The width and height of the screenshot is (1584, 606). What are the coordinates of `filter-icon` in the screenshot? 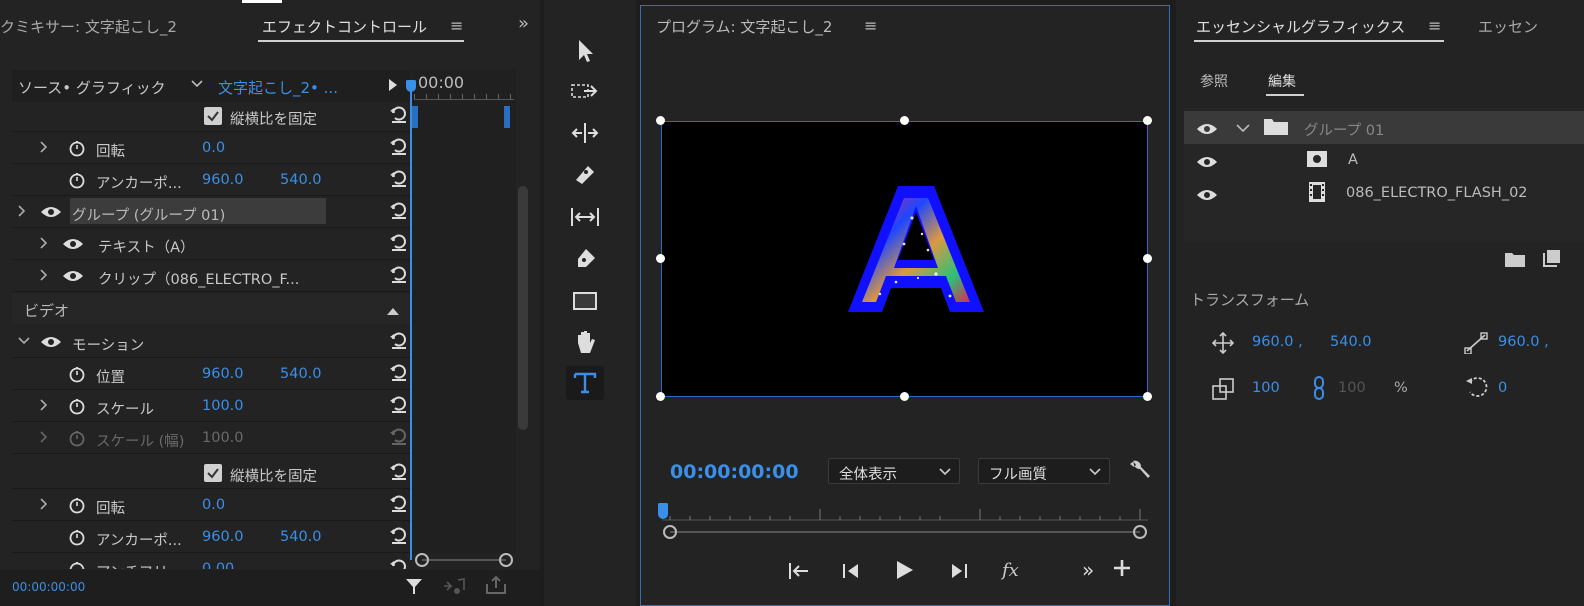 It's located at (414, 588).